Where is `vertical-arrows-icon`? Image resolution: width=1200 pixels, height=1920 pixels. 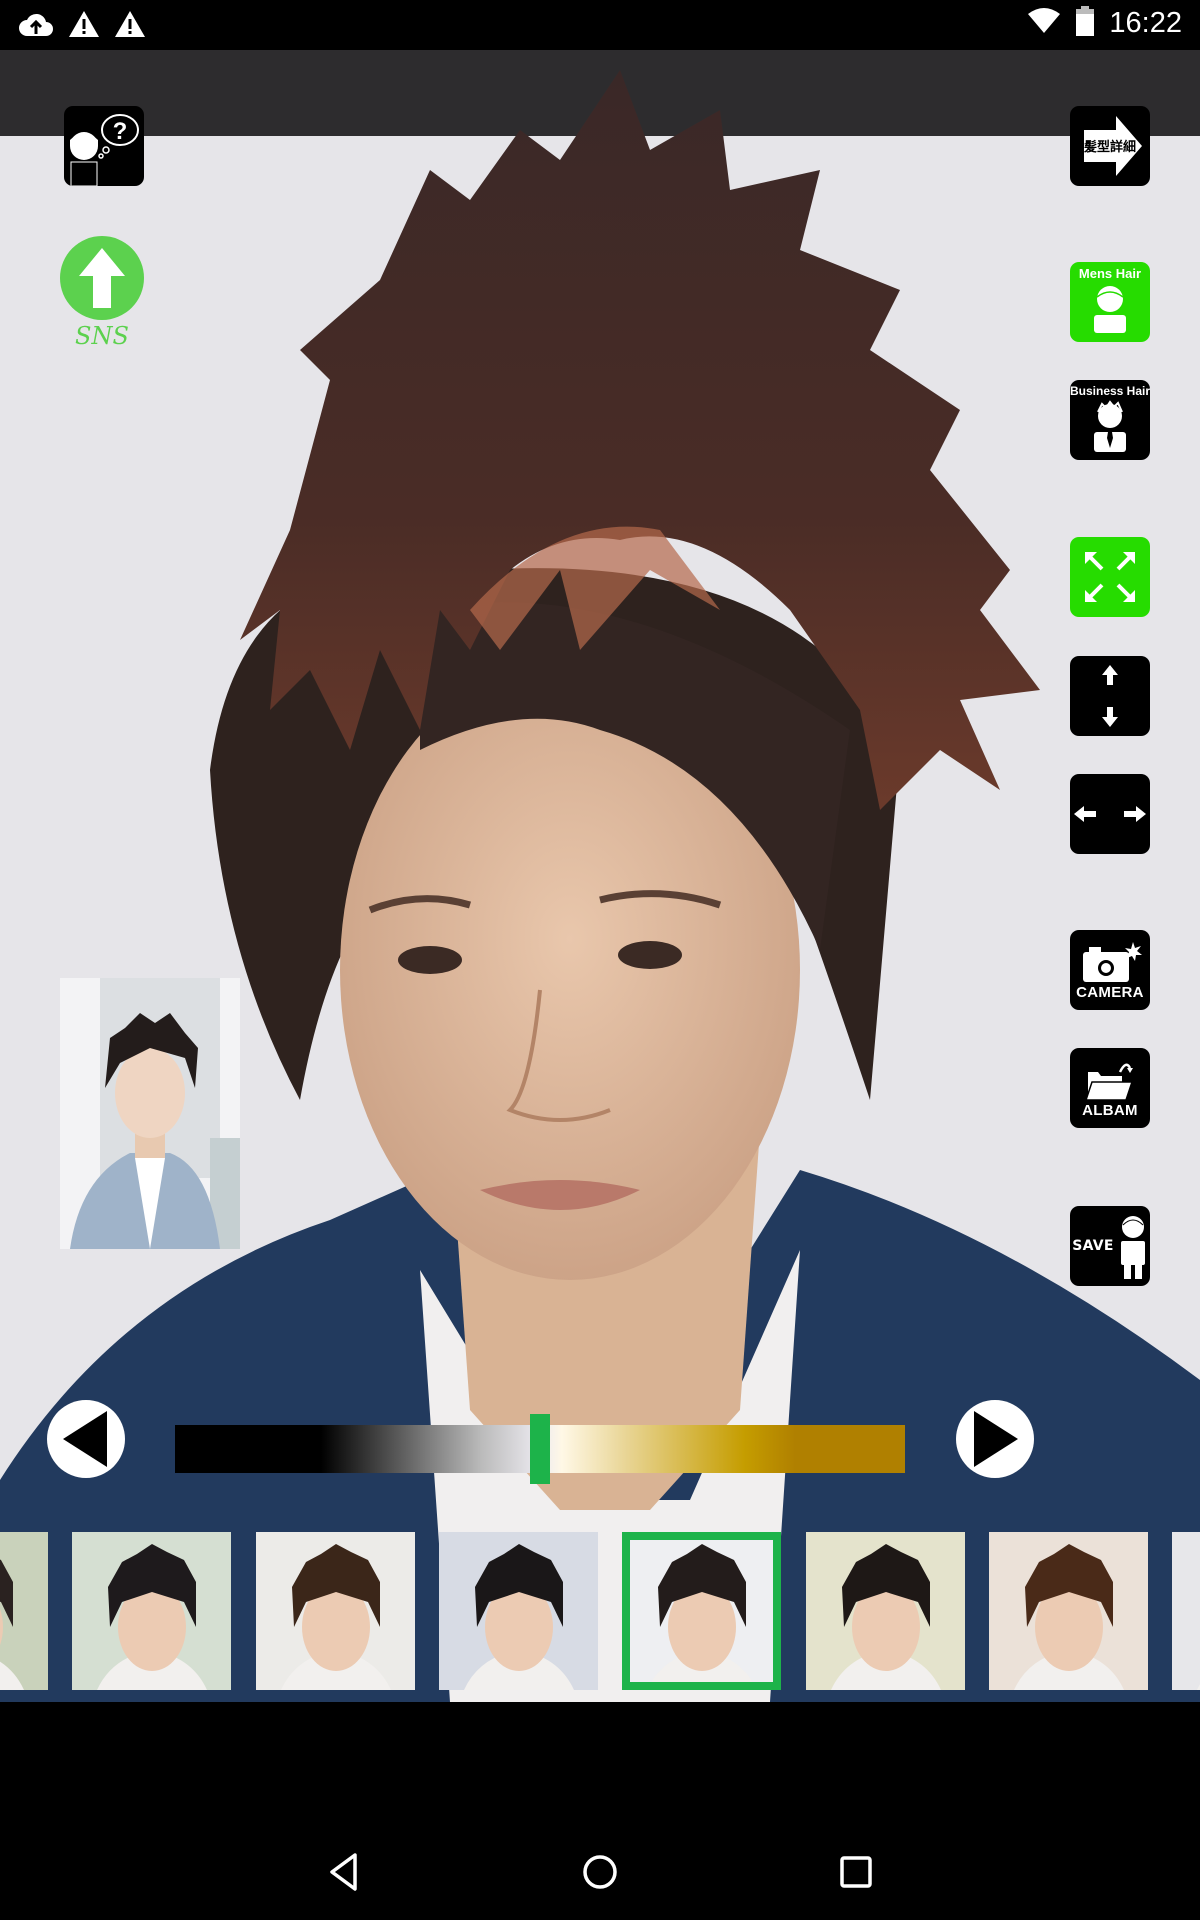
vertical-arrows-icon is located at coordinates (1110, 696).